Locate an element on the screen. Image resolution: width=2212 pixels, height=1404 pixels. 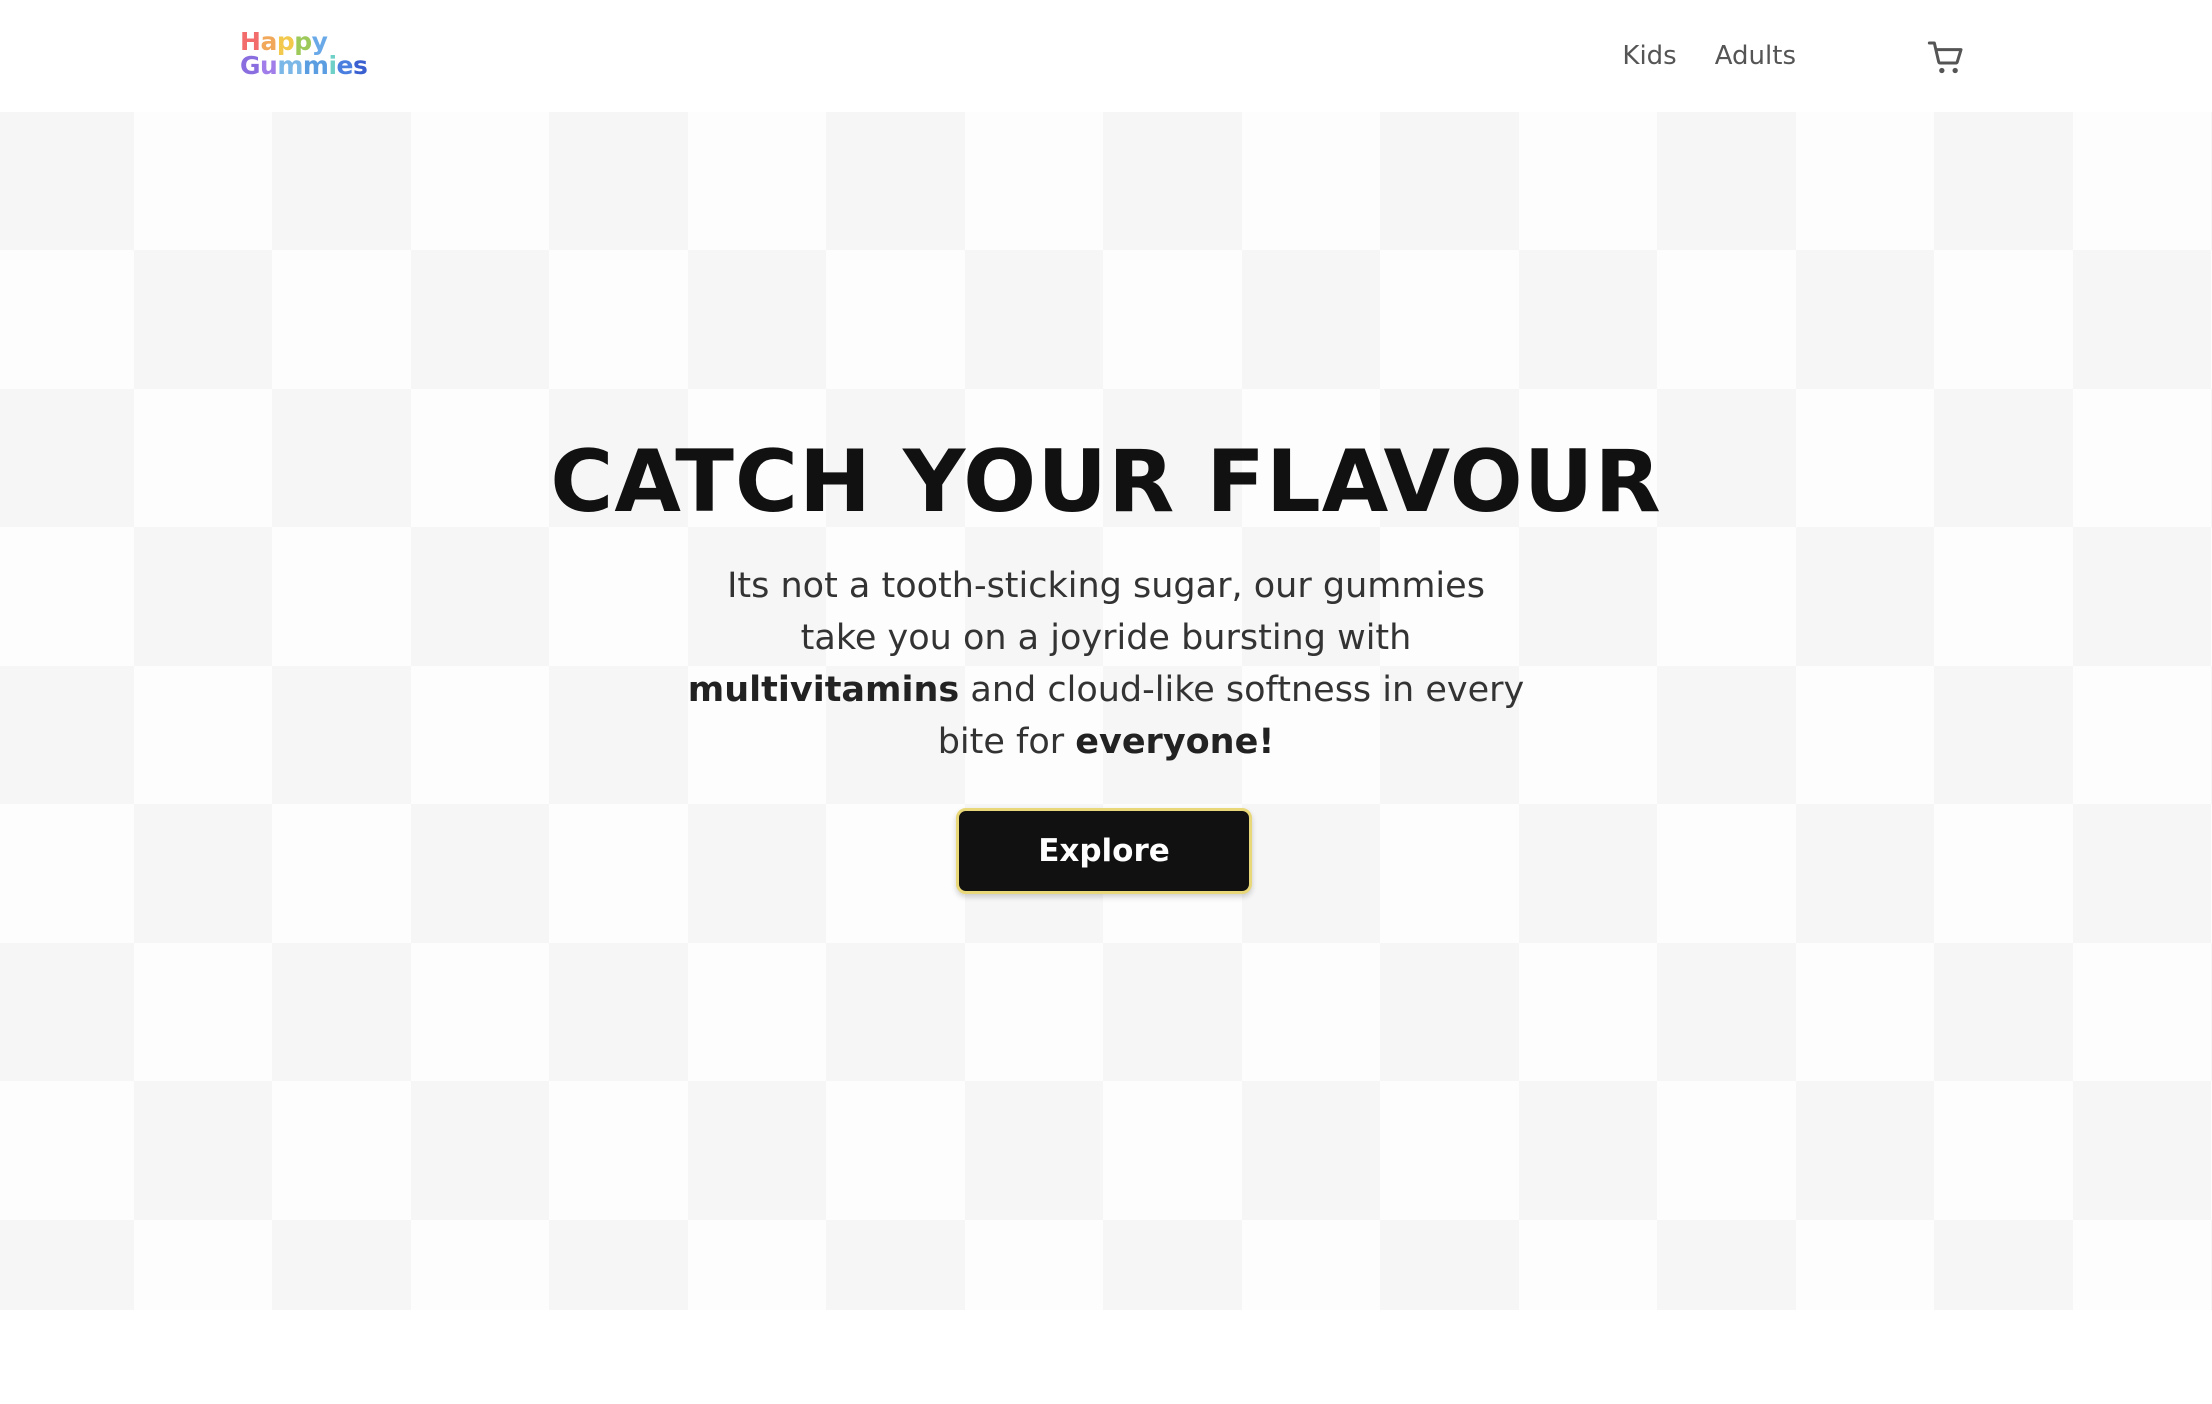
nav-link-adults: Adults is located at coordinates (1755, 56).